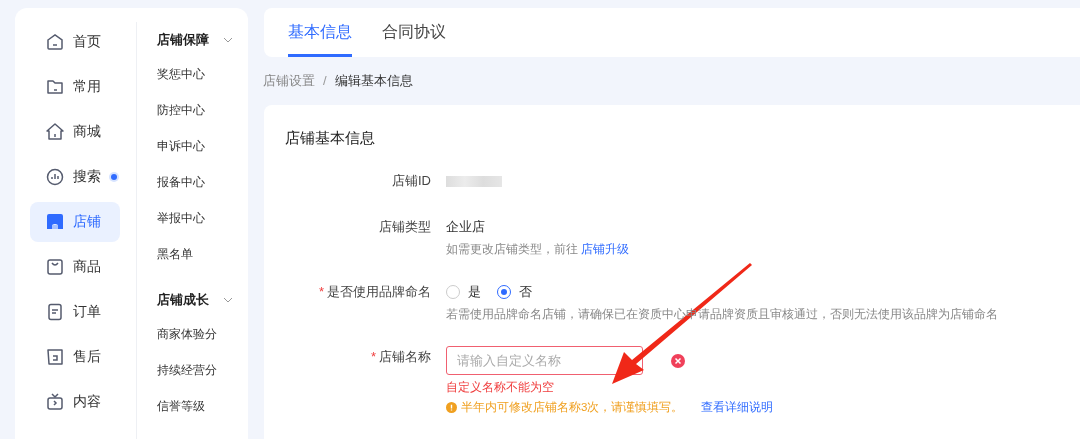 The width and height of the screenshot is (1080, 439). I want to click on section-title: 店铺基本信息, so click(330, 138).